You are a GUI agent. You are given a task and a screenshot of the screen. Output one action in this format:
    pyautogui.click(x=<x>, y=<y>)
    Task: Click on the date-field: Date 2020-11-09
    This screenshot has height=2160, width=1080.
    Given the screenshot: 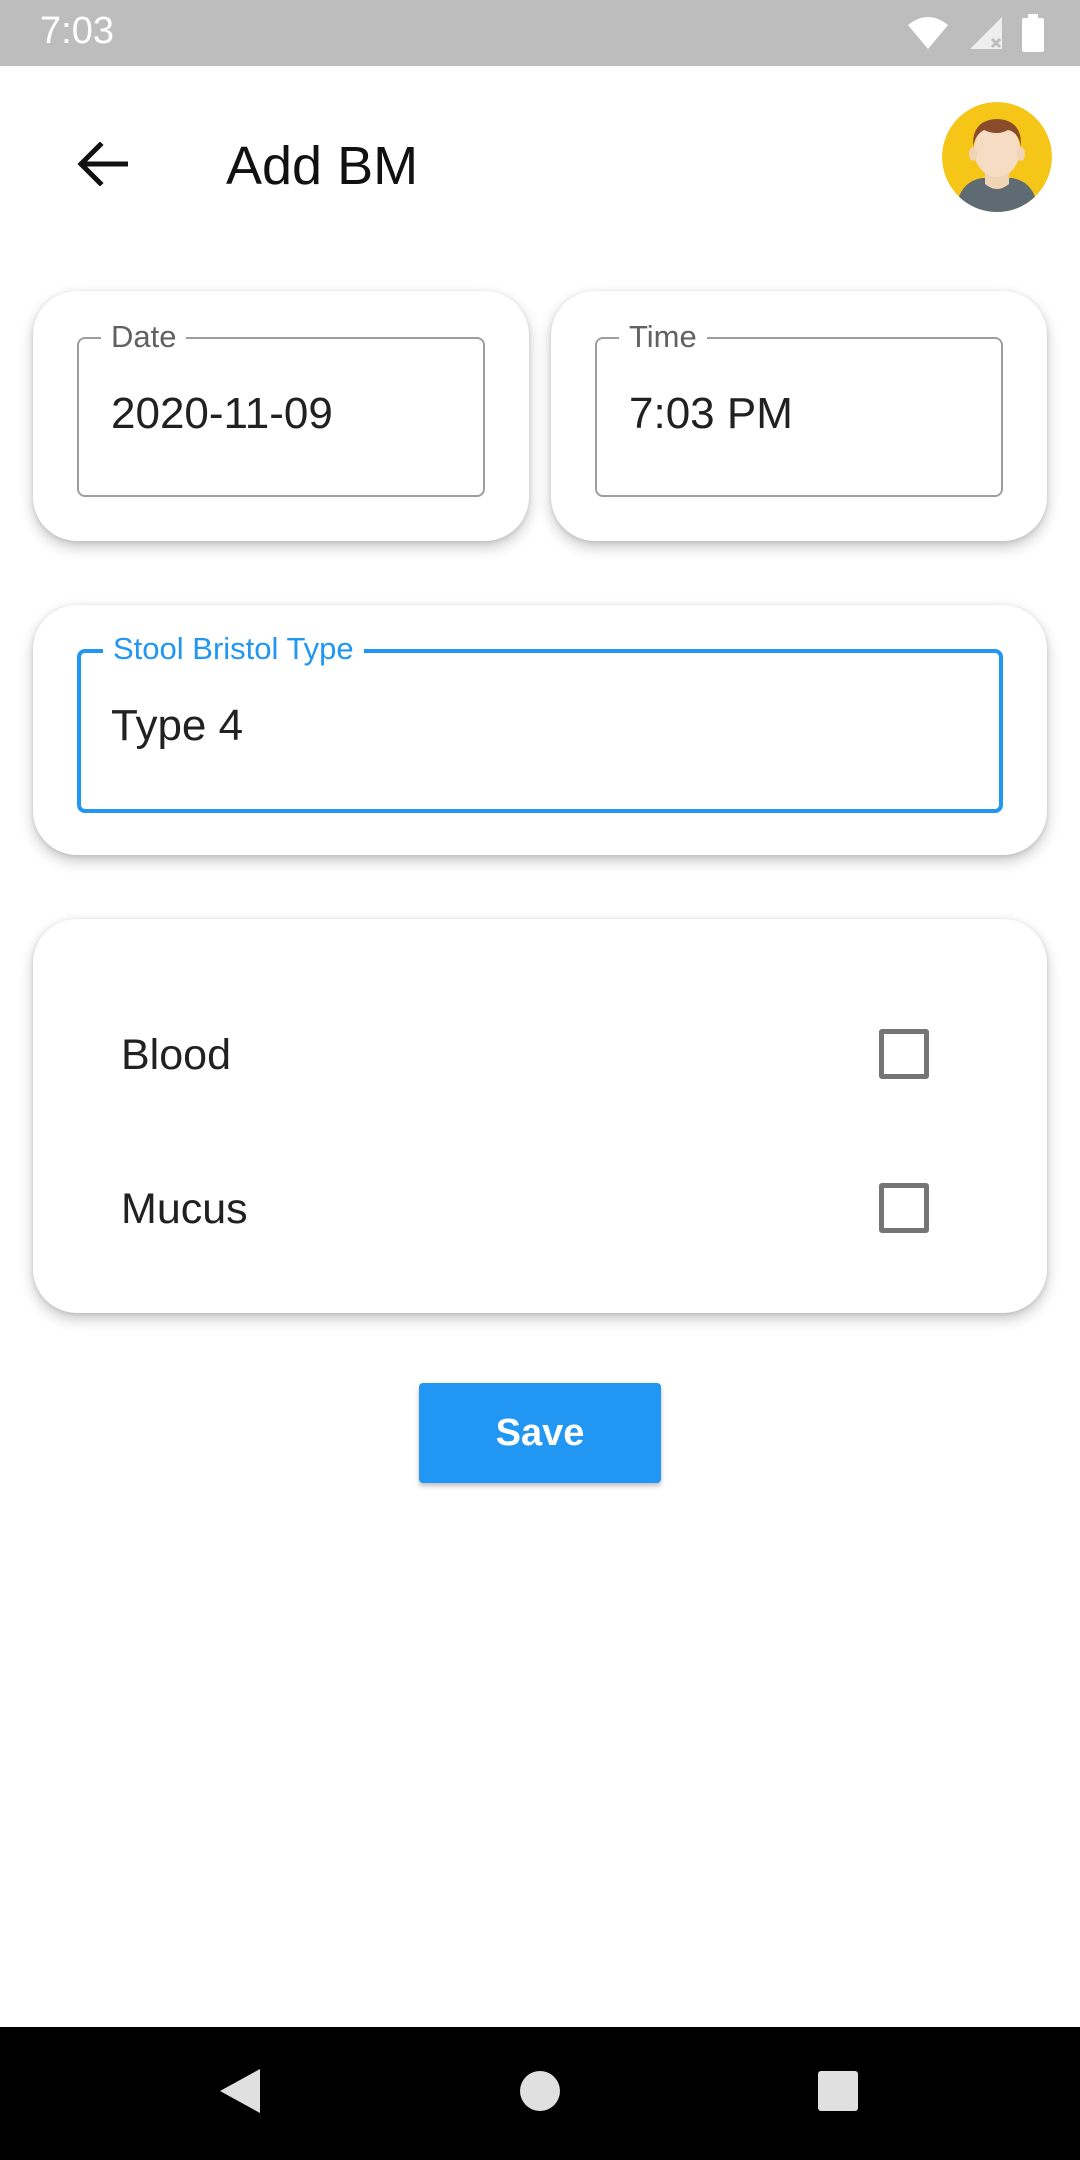 What is the action you would take?
    pyautogui.click(x=281, y=407)
    